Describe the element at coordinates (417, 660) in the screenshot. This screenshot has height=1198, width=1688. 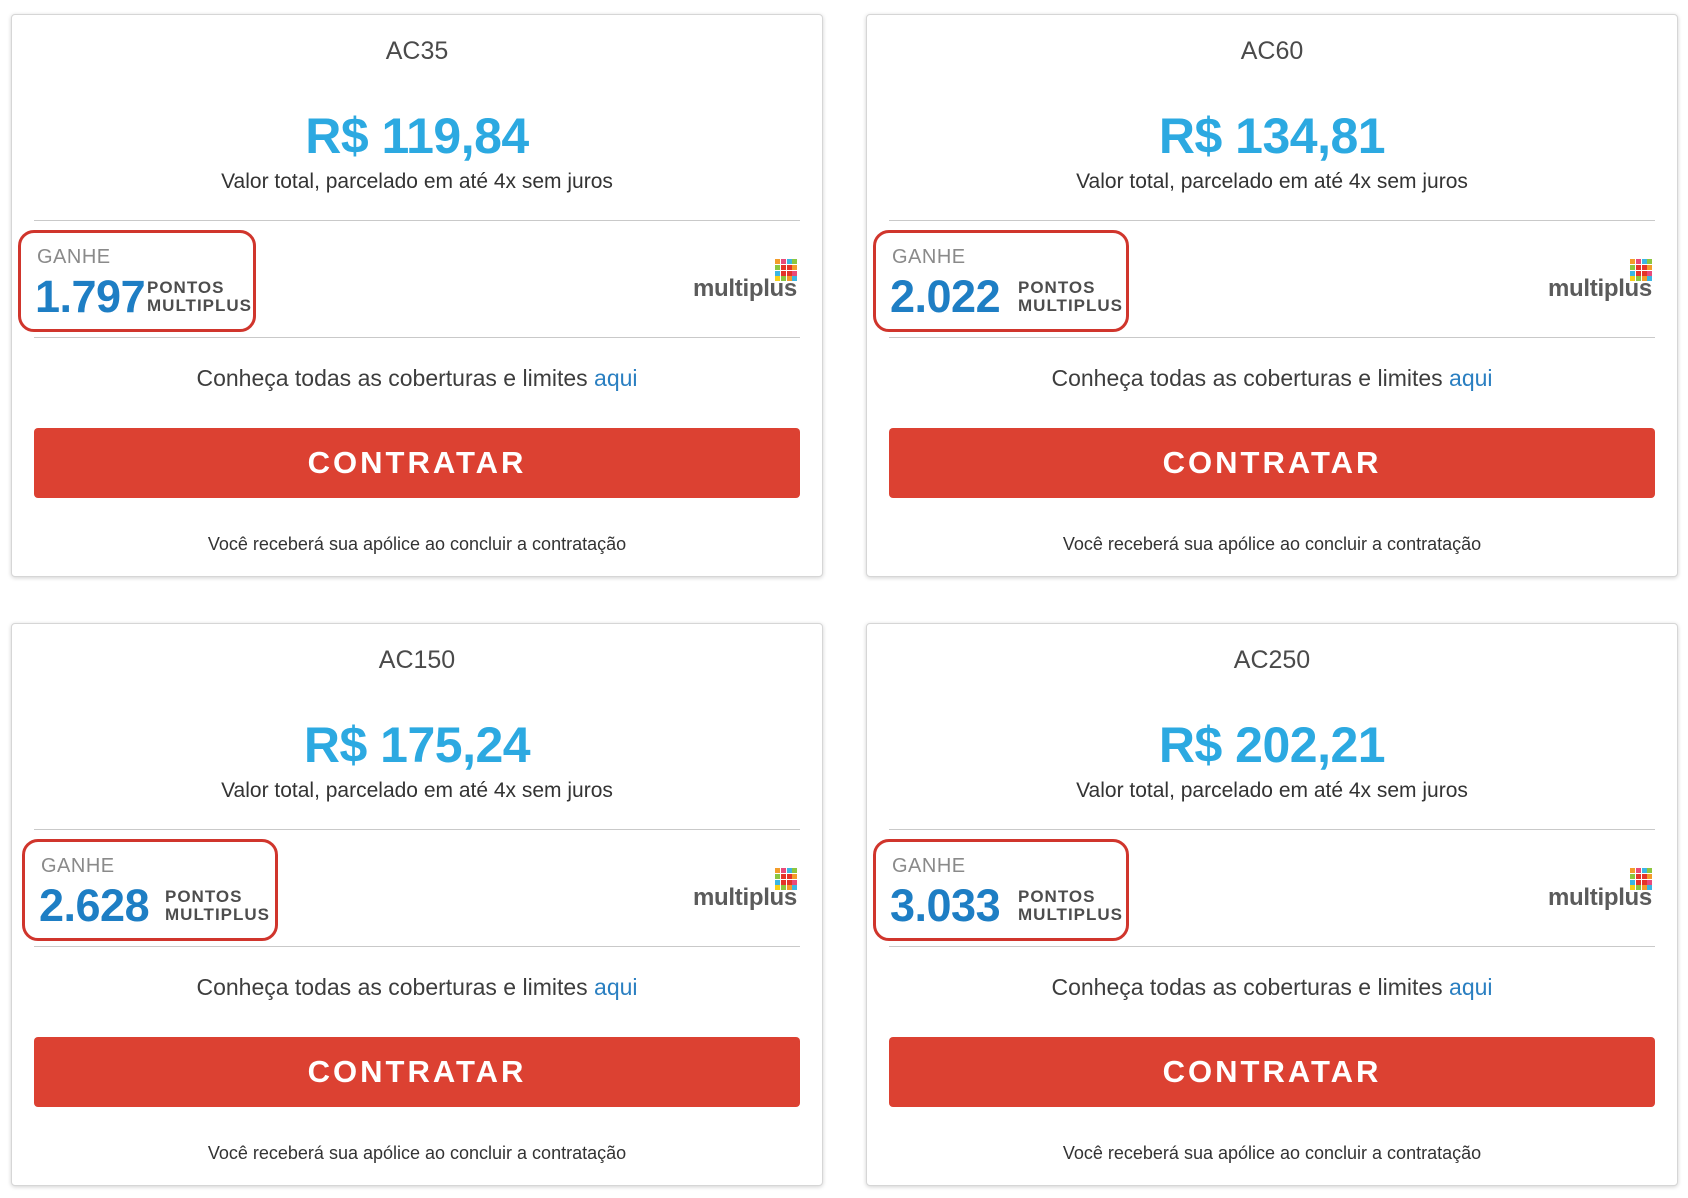
I see `plan-name: AC150` at that location.